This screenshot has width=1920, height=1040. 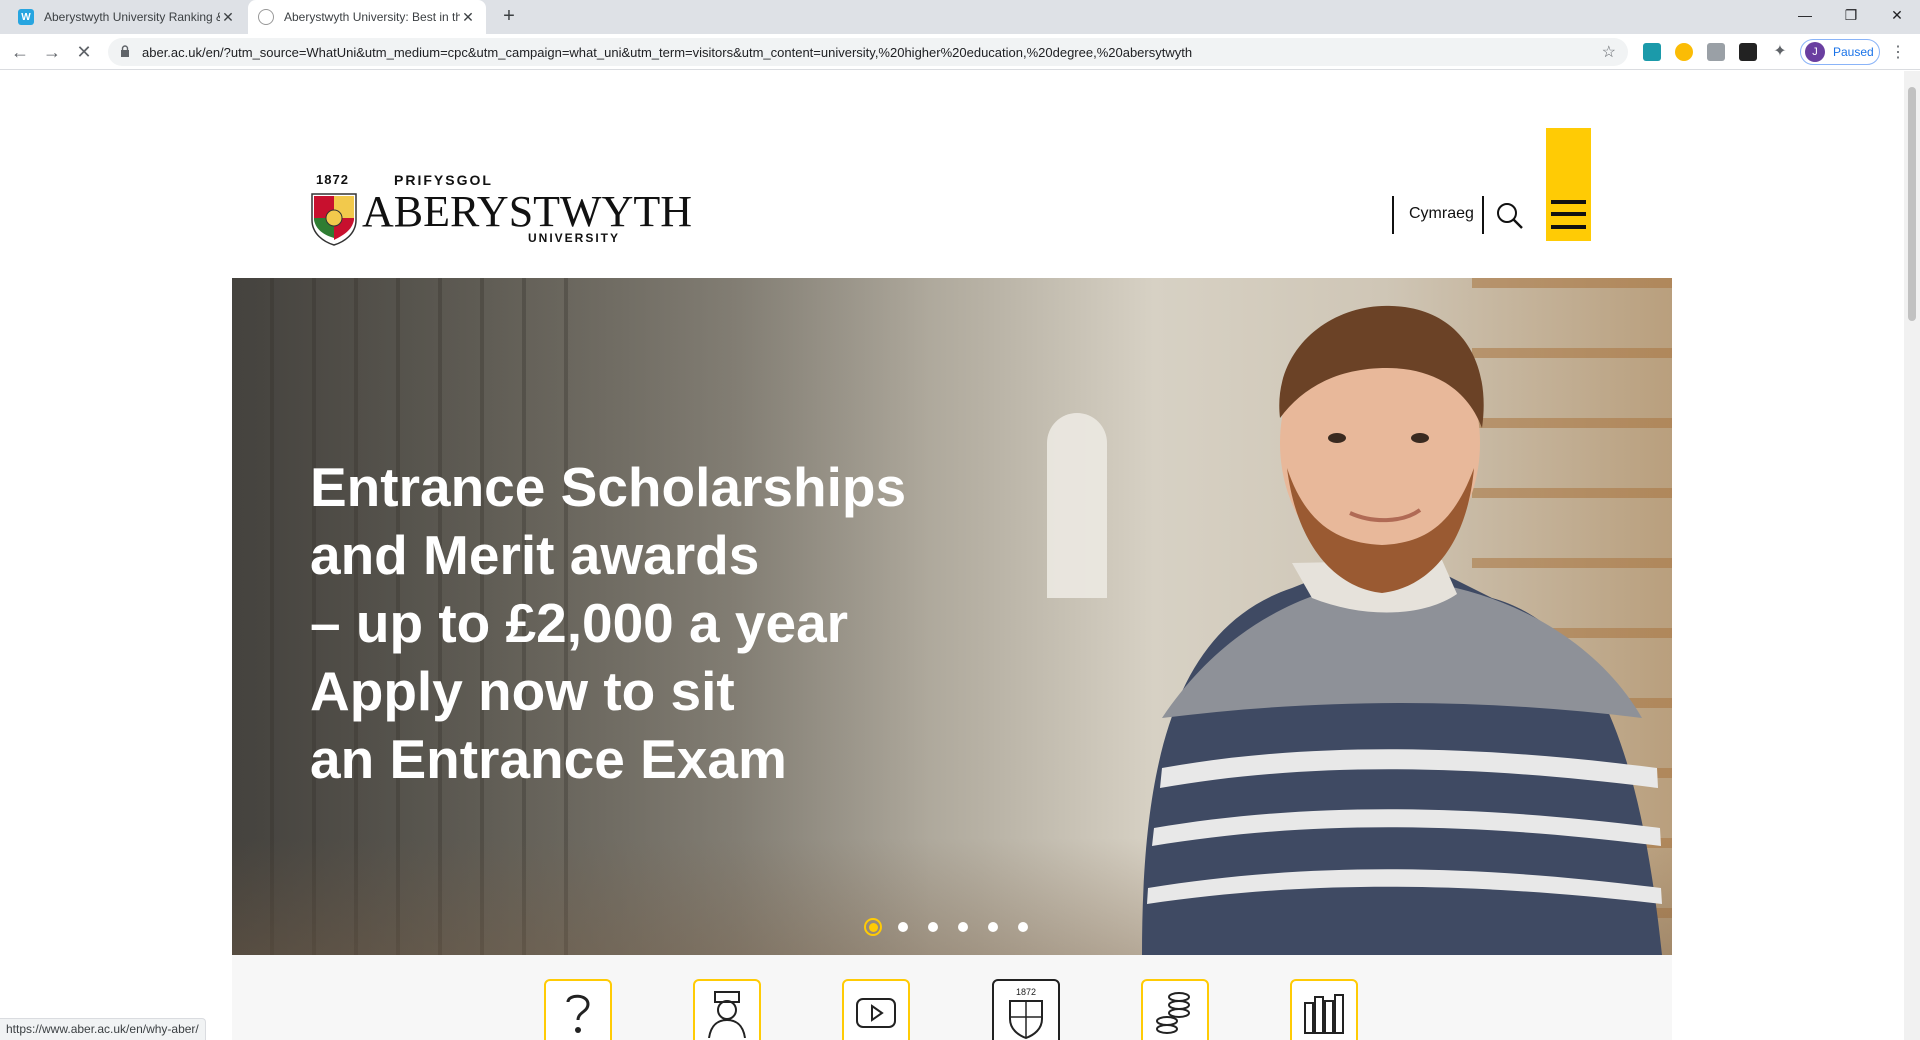 I want to click on profile-button: J Paused, so click(x=1840, y=52).